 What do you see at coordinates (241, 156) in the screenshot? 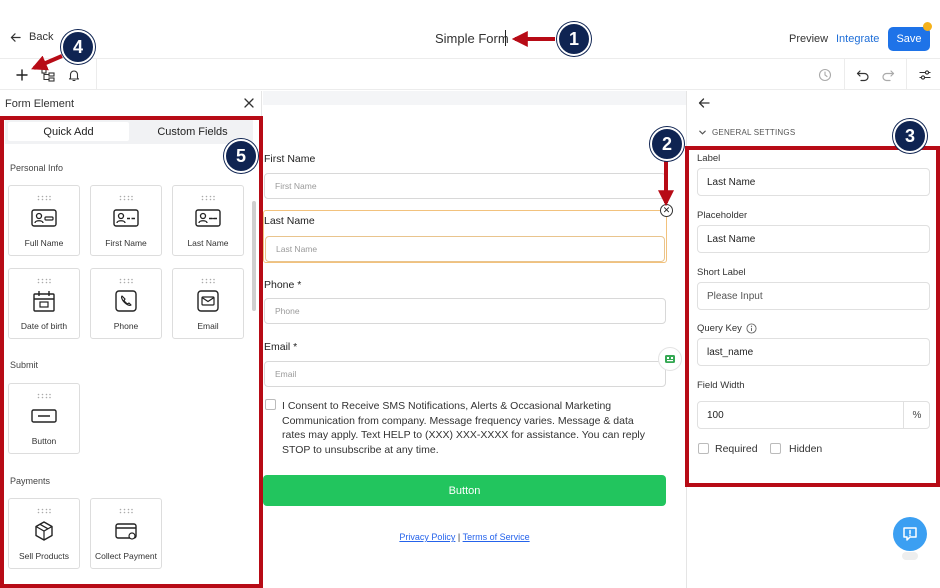
I see `annotation-badge-5: 5` at bounding box center [241, 156].